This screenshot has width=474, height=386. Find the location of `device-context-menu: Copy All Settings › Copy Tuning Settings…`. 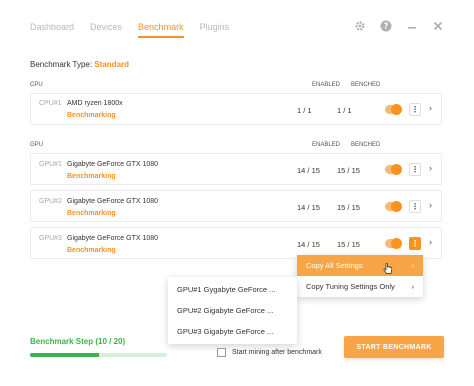

device-context-menu: Copy All Settings › Copy Tuning Settings… is located at coordinates (360, 276).